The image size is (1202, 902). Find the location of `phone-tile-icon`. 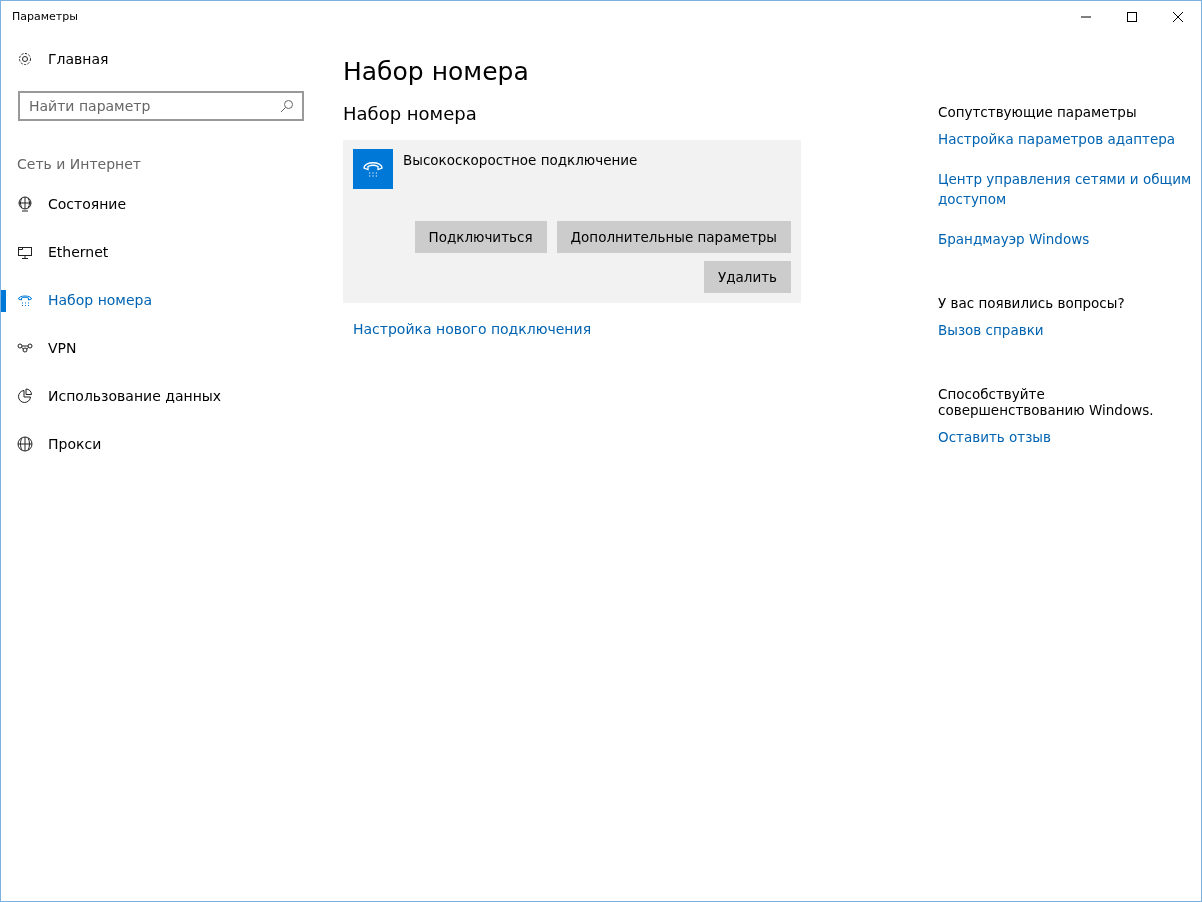

phone-tile-icon is located at coordinates (373, 169).